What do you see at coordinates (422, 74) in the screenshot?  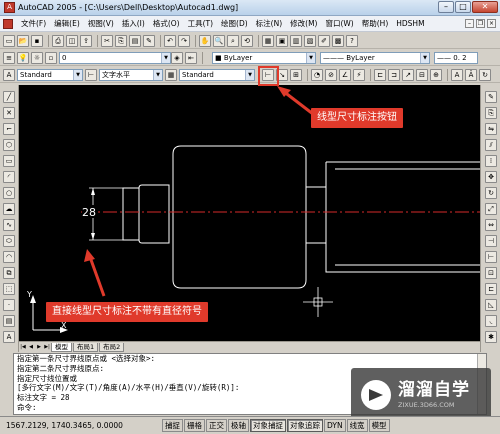 I see `tolerance-icon: ⊟` at bounding box center [422, 74].